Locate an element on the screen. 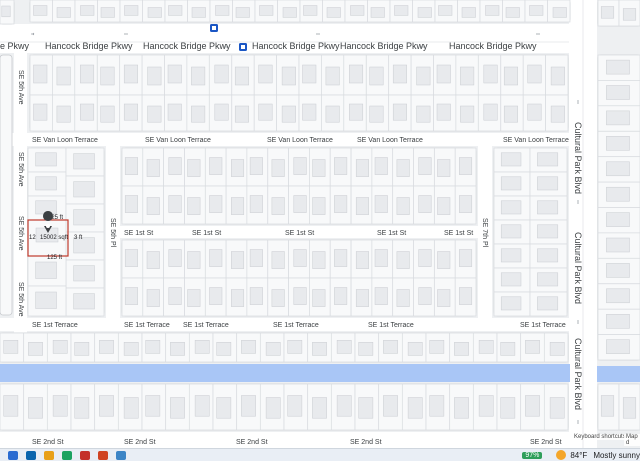 This screenshot has width=640, height=461. keyboard-shortcuts-link: Keyboard shortcuts is located at coordinates (600, 437).